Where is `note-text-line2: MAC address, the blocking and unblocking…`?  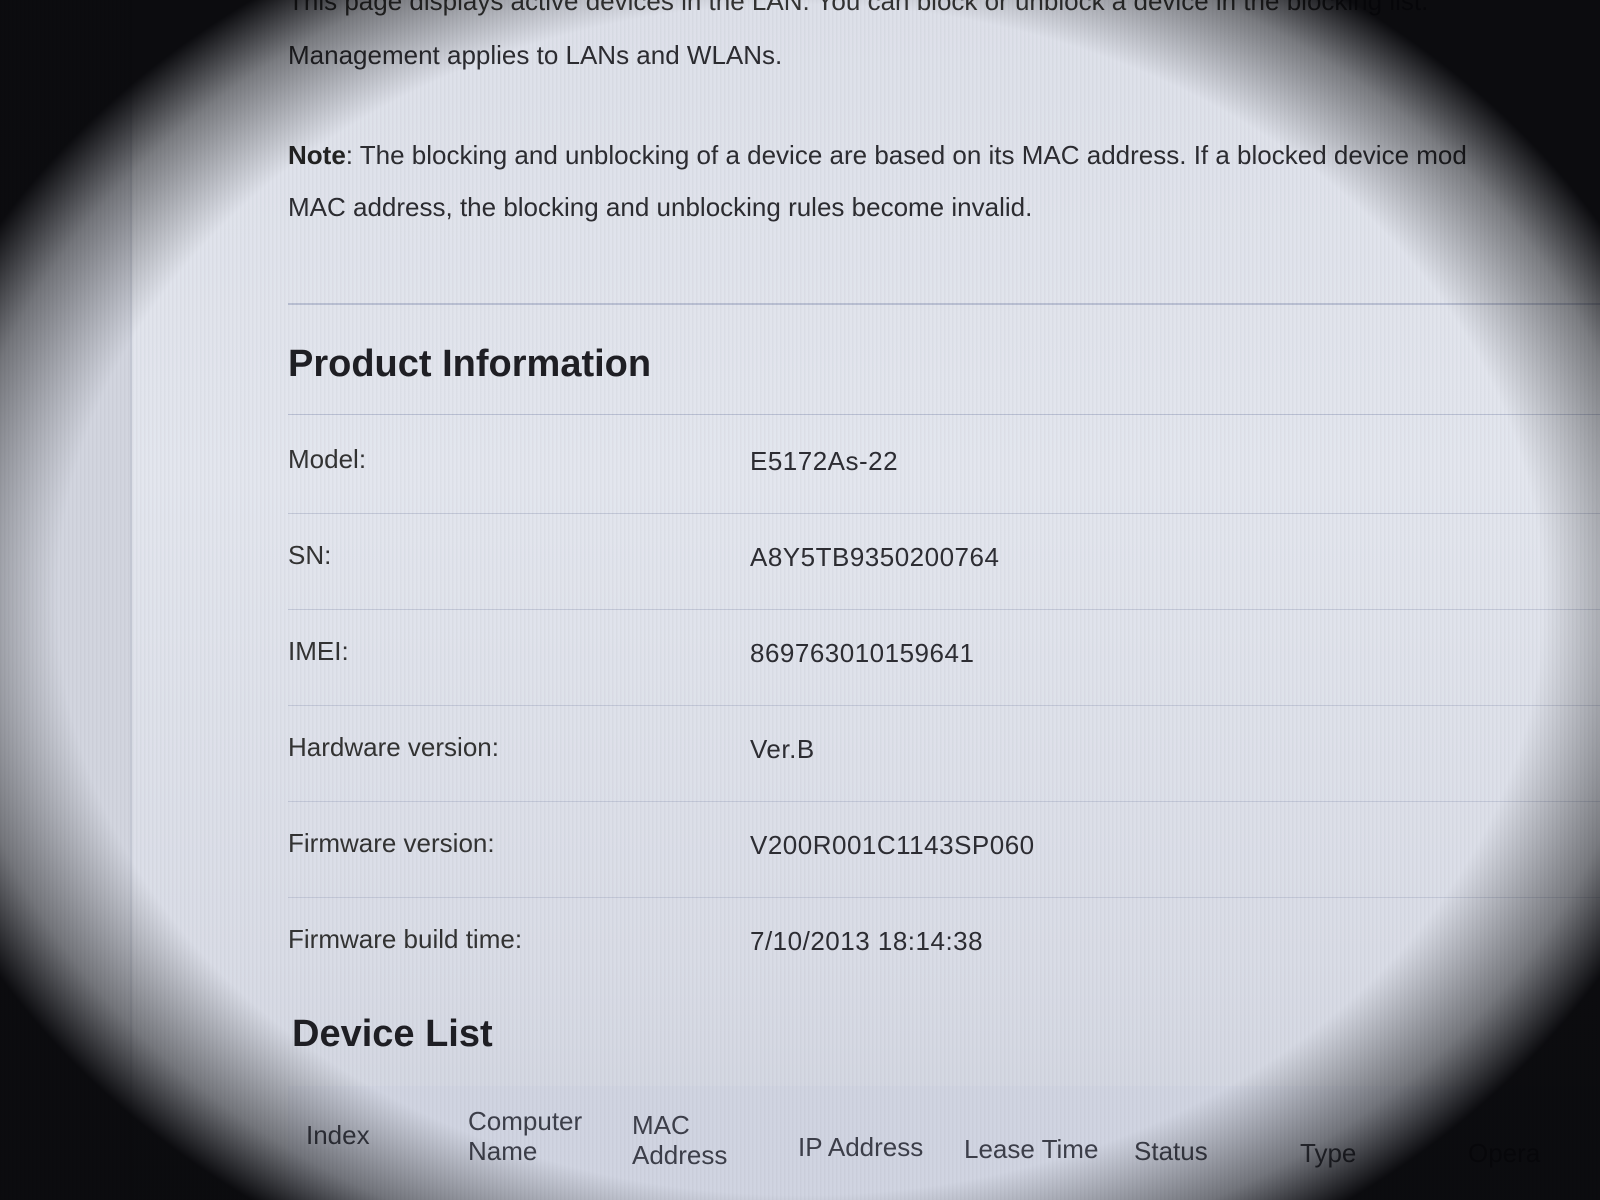 note-text-line2: MAC address, the blocking and unblocking… is located at coordinates (660, 207).